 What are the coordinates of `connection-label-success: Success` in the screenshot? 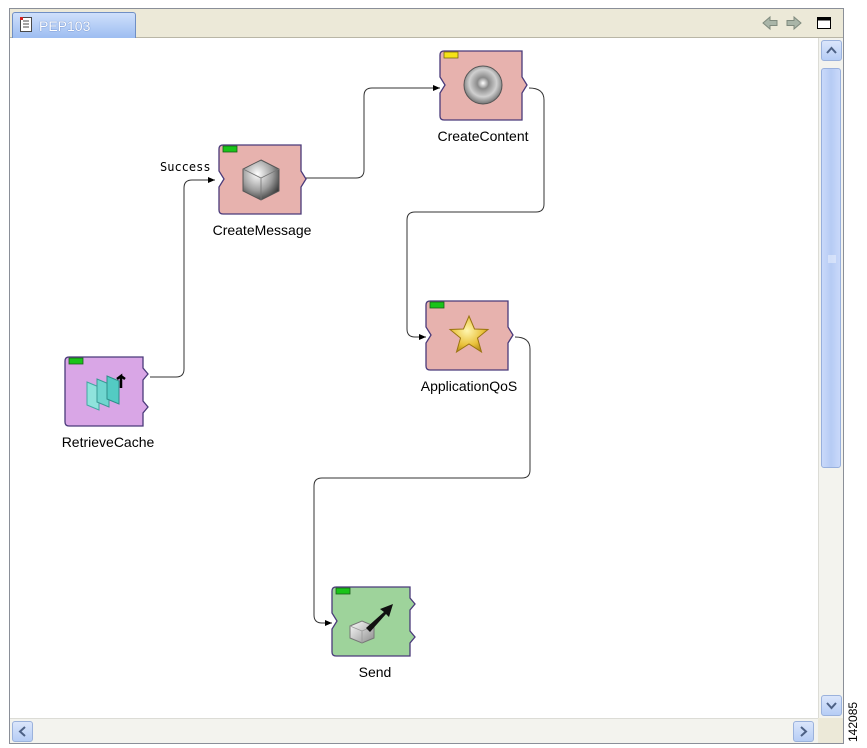 It's located at (185, 167).